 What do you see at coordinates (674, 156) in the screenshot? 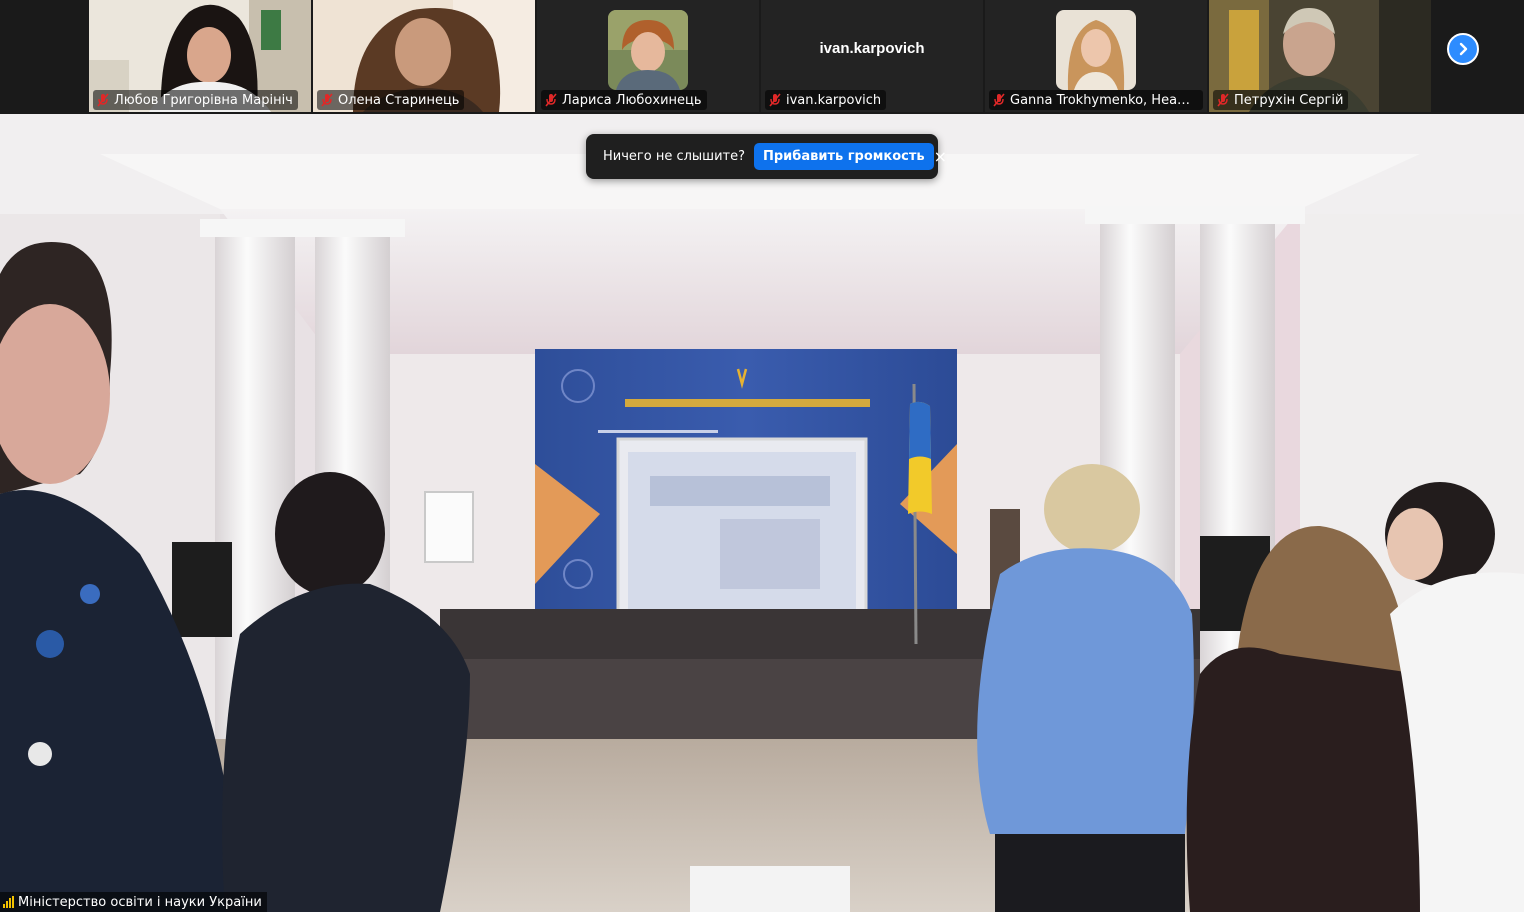
I see `audio-prompt-text: Ничего не слышите?` at bounding box center [674, 156].